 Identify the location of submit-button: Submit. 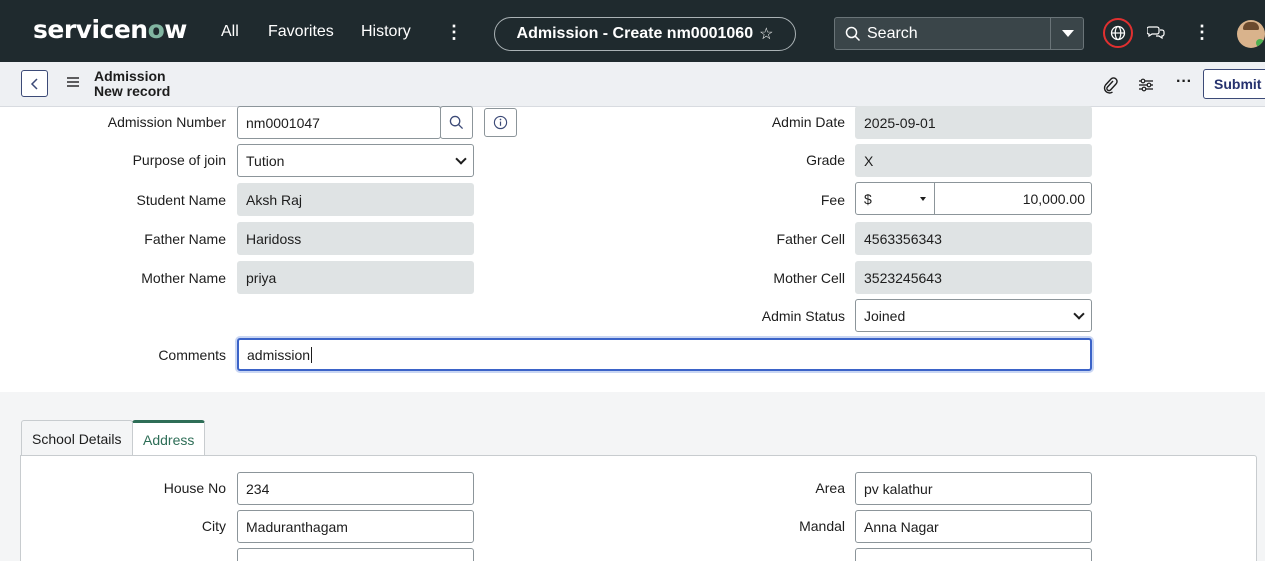
(1234, 84).